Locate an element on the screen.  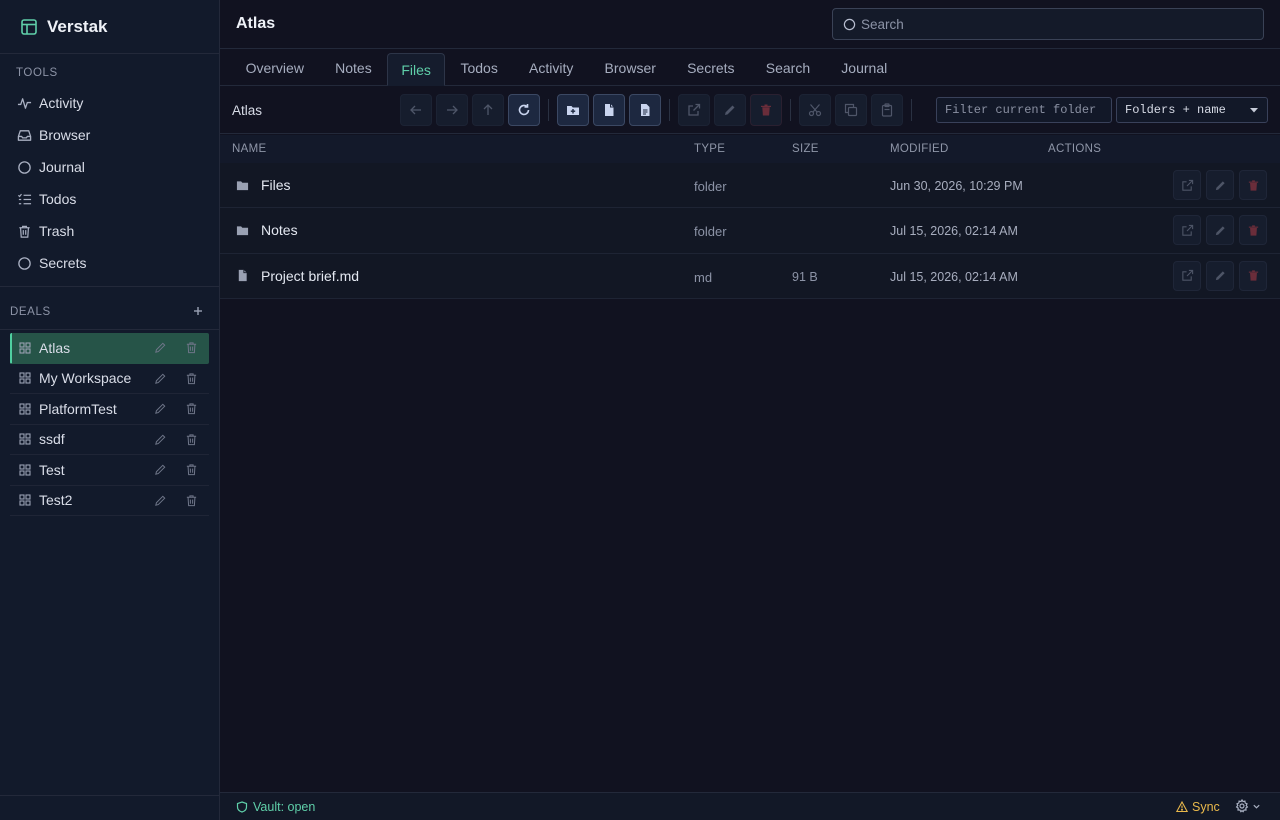
circle-icon is located at coordinates (24, 167).